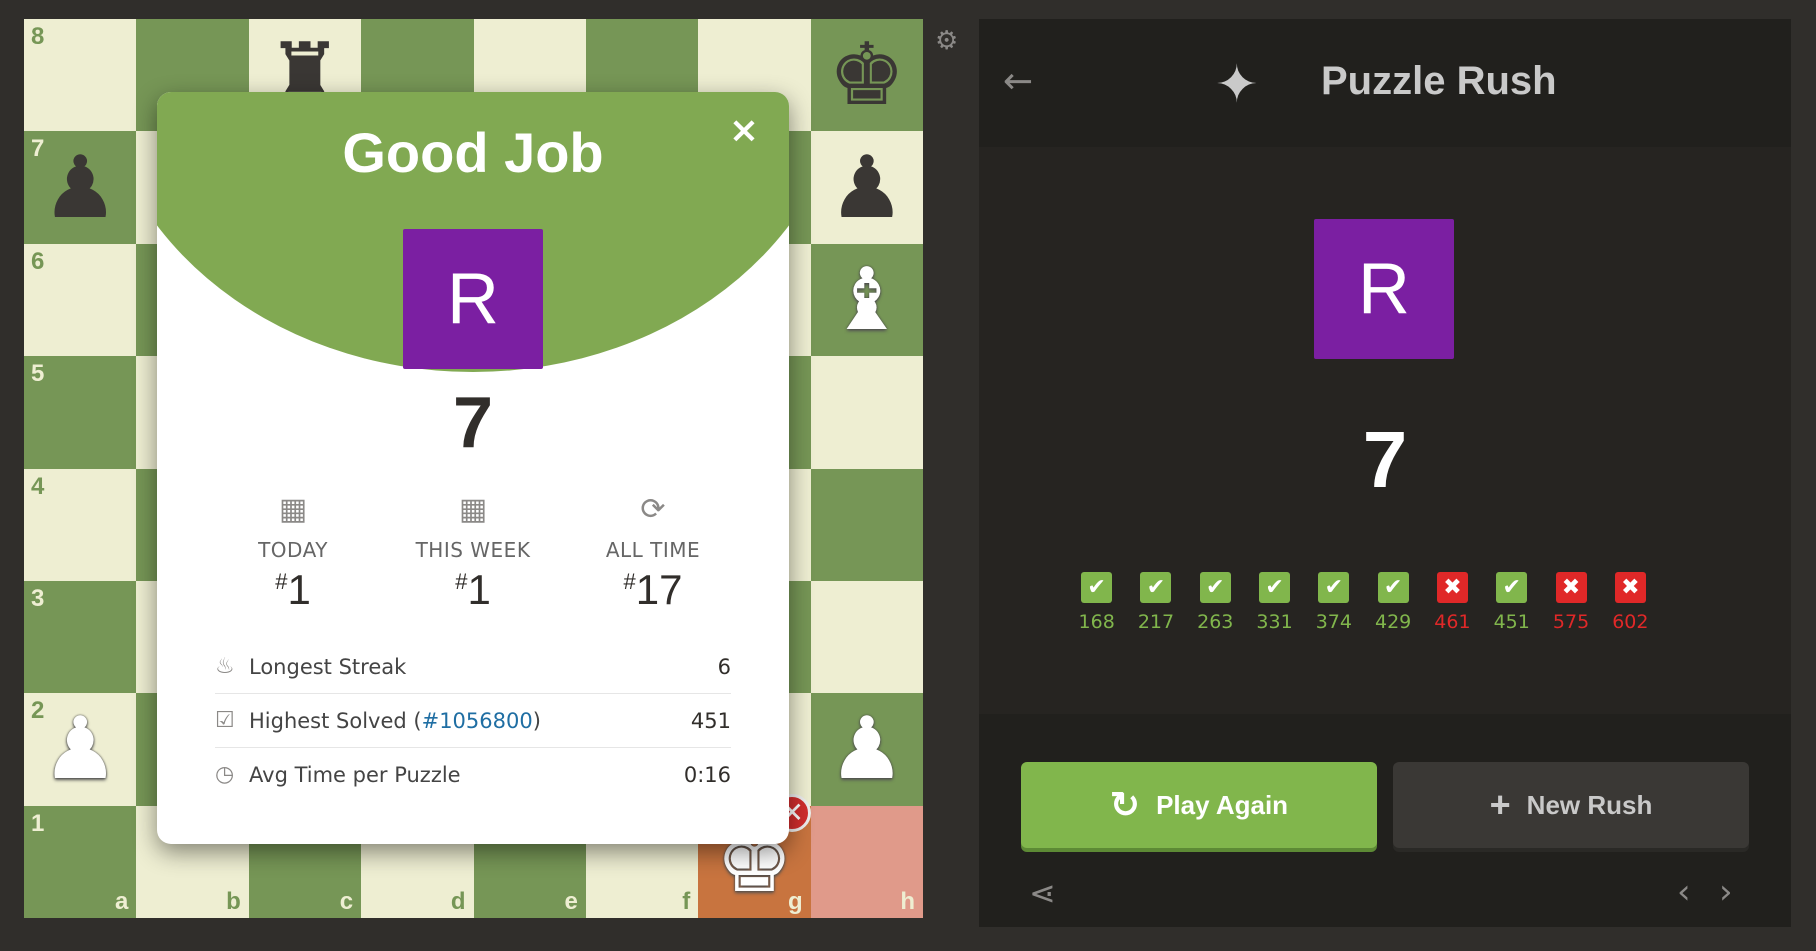  I want to click on checkbox-icon: ☑, so click(225, 720).